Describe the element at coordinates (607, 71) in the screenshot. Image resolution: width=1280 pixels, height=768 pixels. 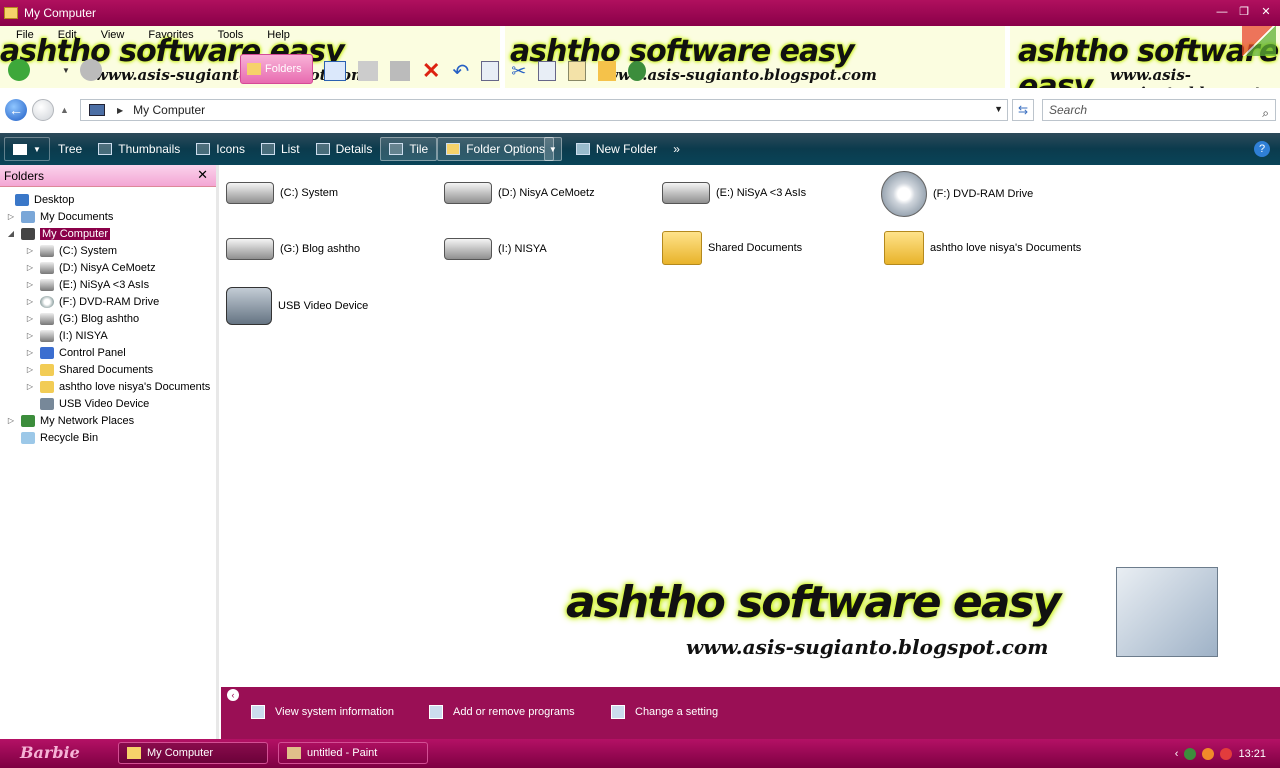
I see `edit-icon` at that location.